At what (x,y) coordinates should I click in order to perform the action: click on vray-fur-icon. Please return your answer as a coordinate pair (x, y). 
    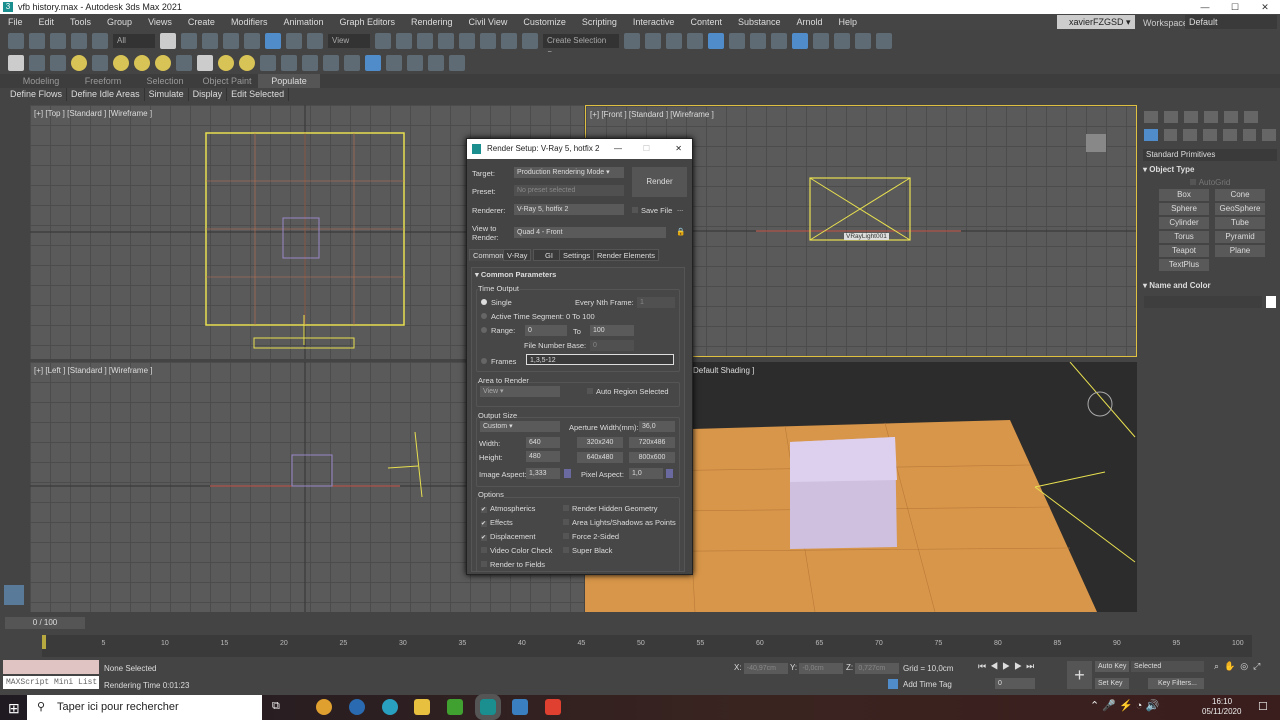
    Looking at the image, I should click on (289, 63).